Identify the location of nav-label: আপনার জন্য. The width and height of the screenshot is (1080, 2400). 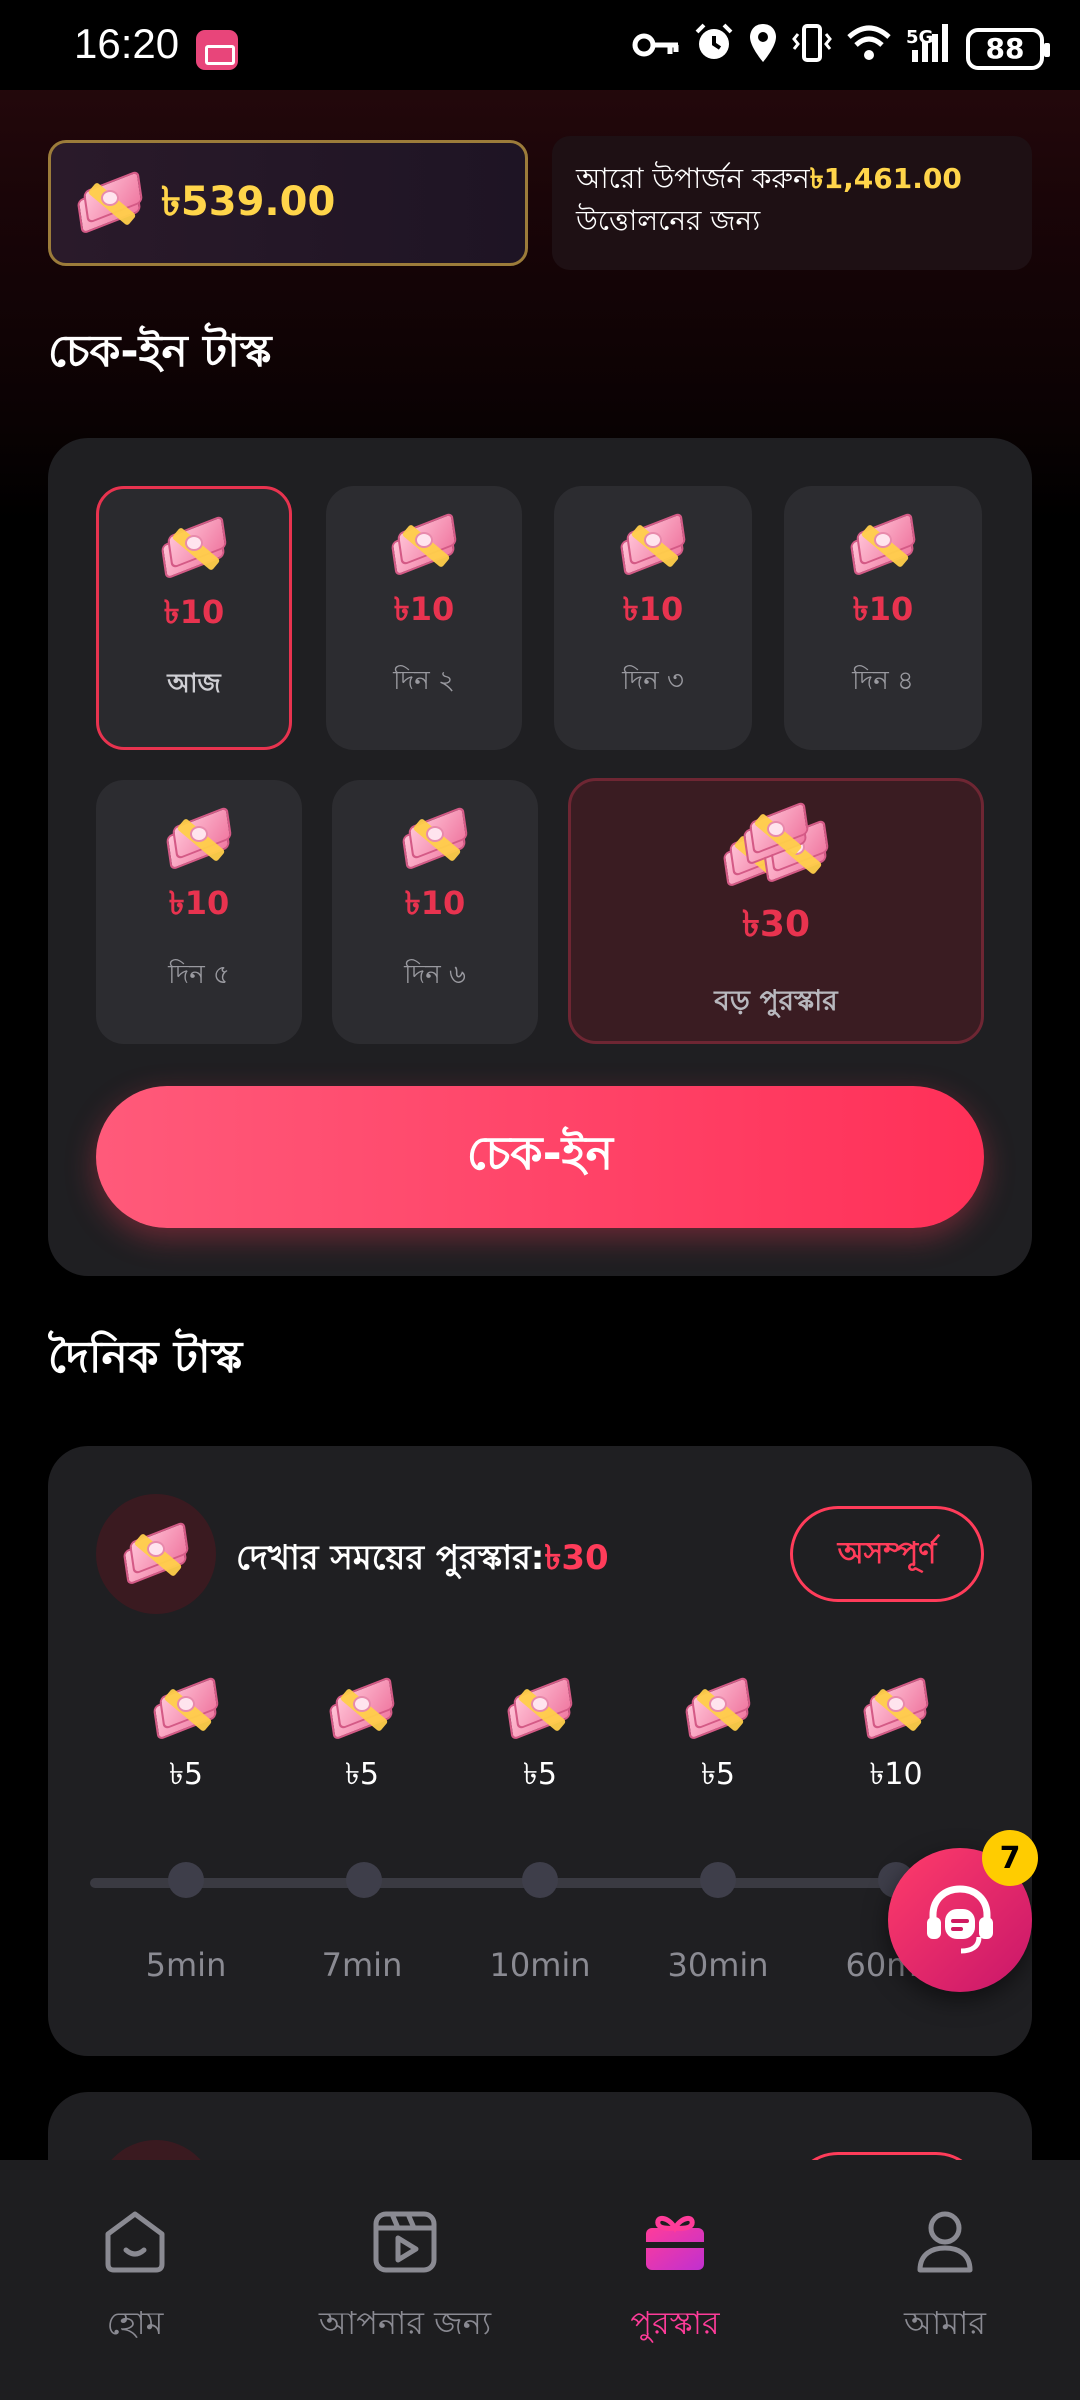
(405, 2323).